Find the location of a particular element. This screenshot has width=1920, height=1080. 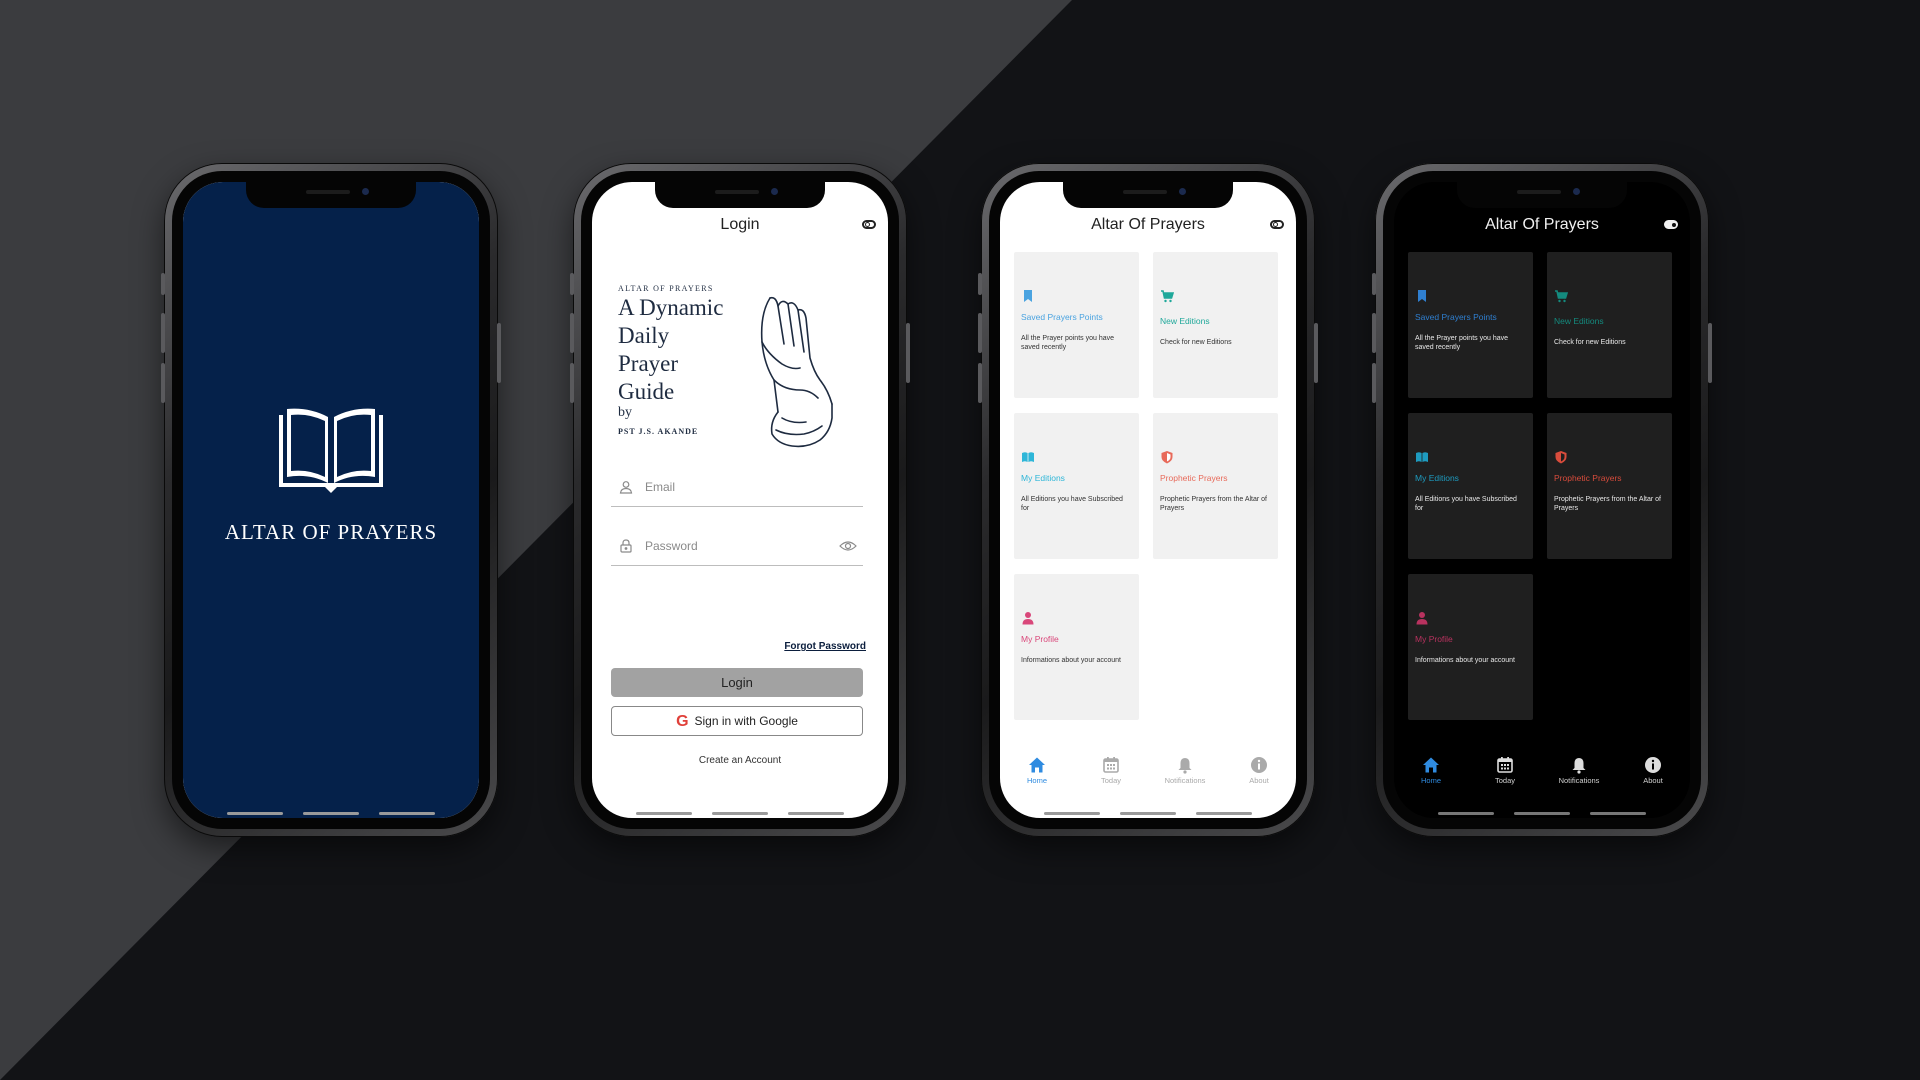

brand-line: A Dynamic is located at coordinates (671, 307).